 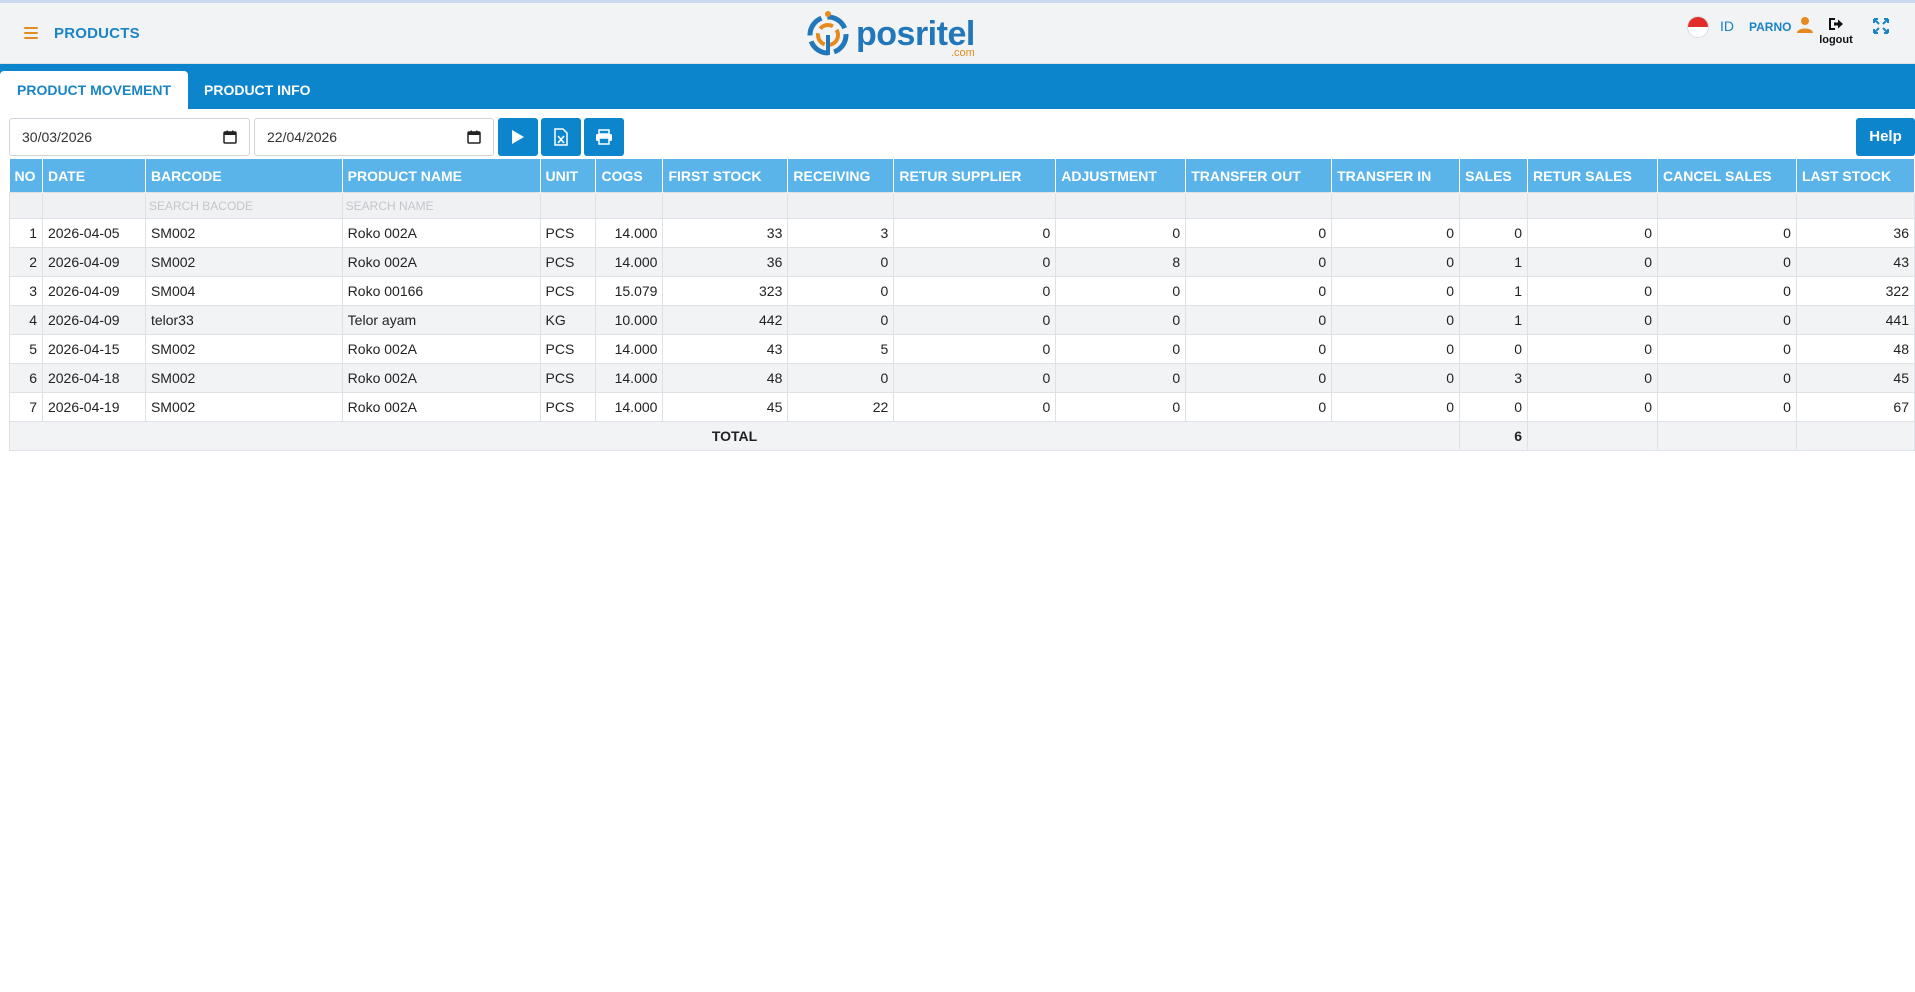 I want to click on cell-adjustment: 8, so click(x=1121, y=262).